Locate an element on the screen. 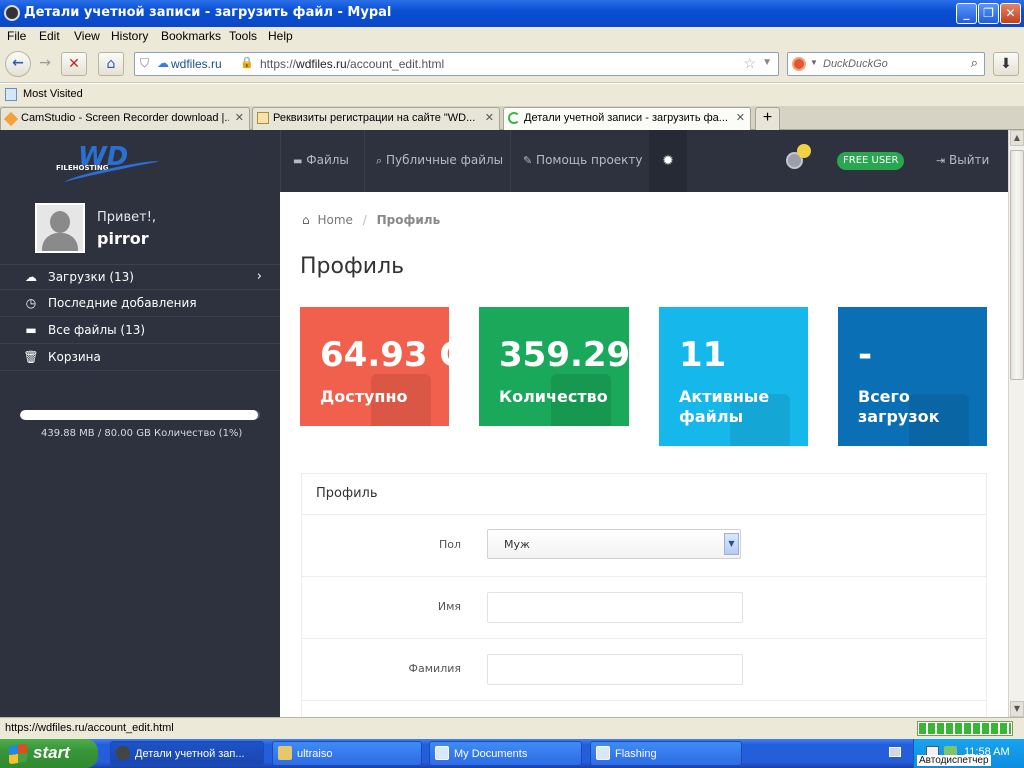 The width and height of the screenshot is (1024, 768). last-name-input is located at coordinates (615, 669).